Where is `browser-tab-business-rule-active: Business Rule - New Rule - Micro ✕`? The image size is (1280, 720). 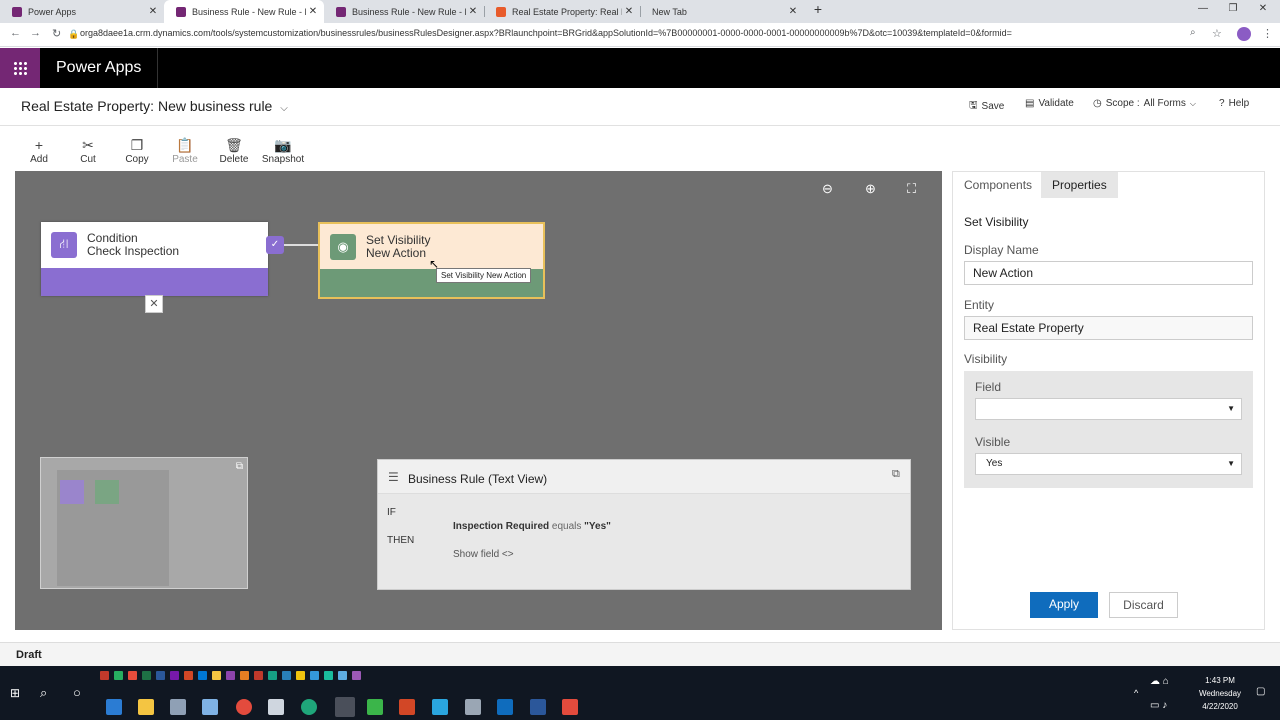 browser-tab-business-rule-active: Business Rule - New Rule - Micro ✕ is located at coordinates (244, 11).